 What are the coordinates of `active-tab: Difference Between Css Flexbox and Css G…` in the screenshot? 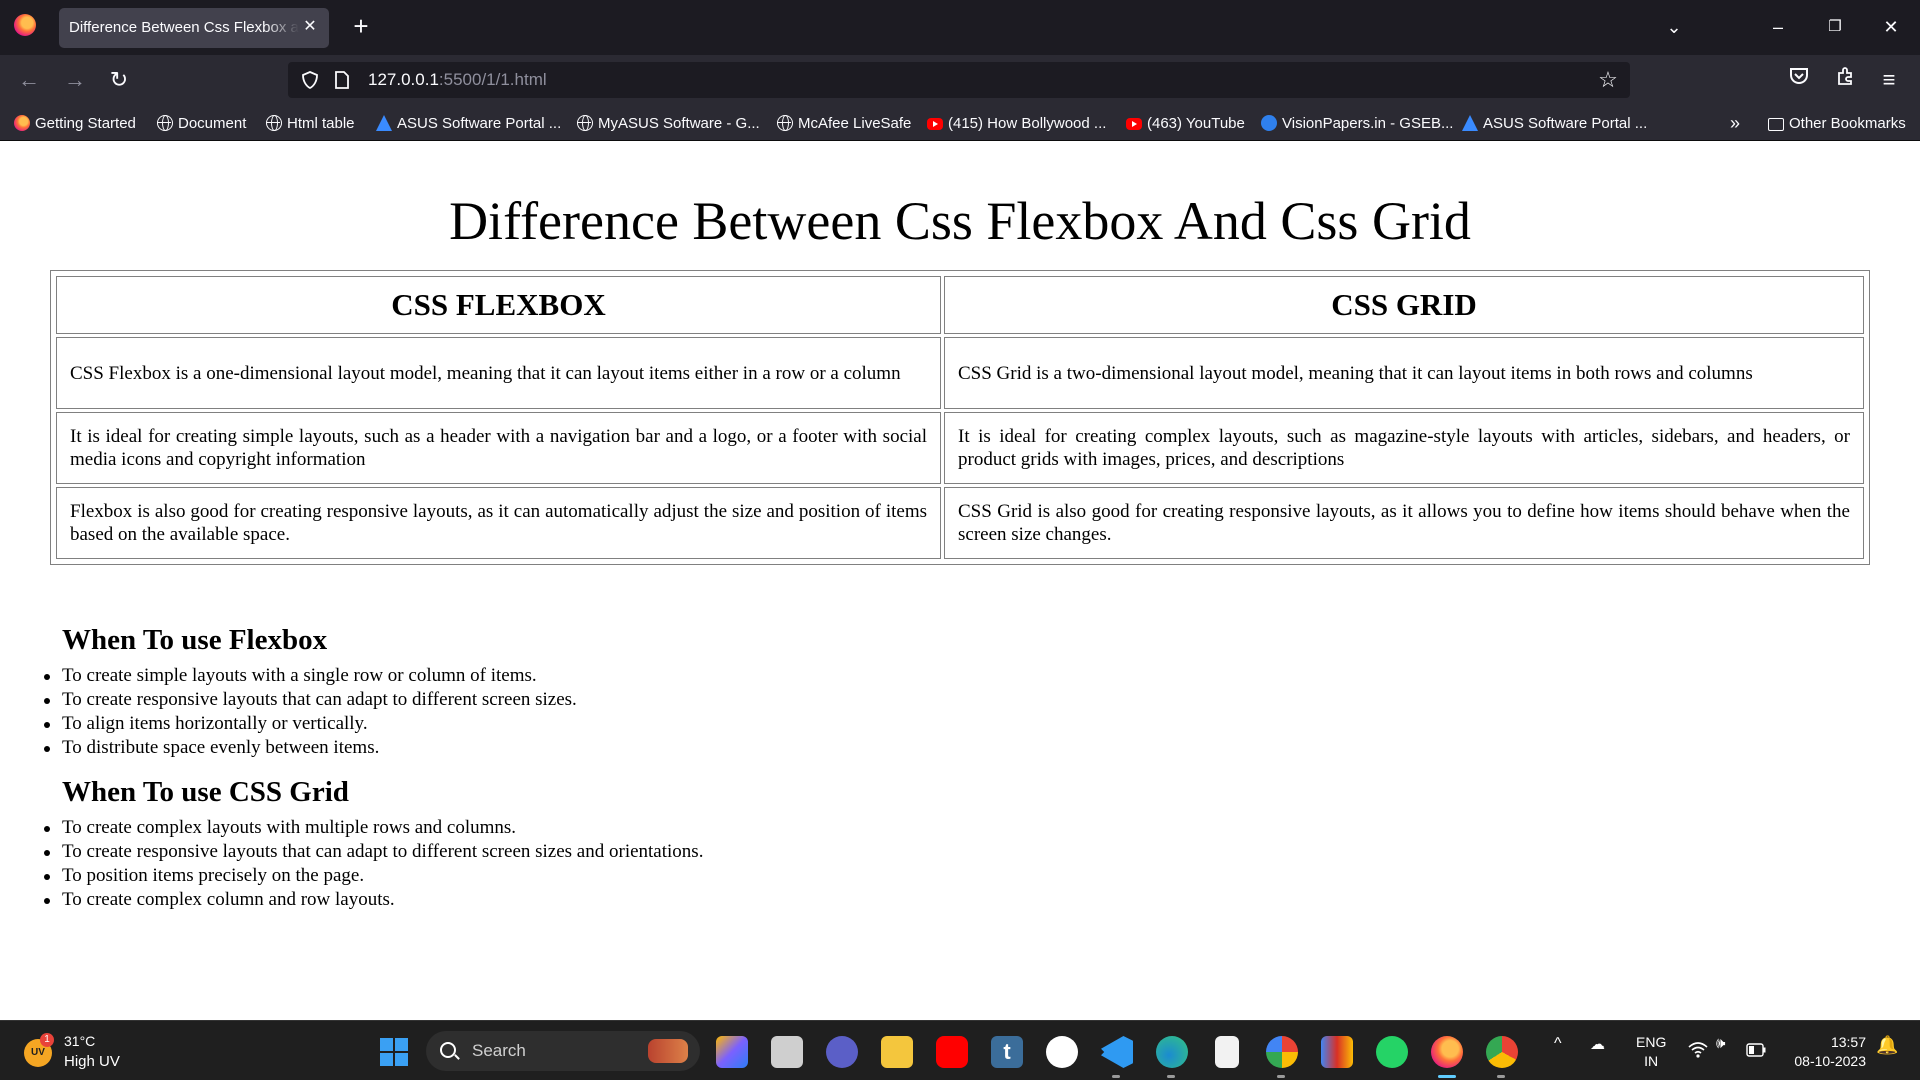 It's located at (194, 28).